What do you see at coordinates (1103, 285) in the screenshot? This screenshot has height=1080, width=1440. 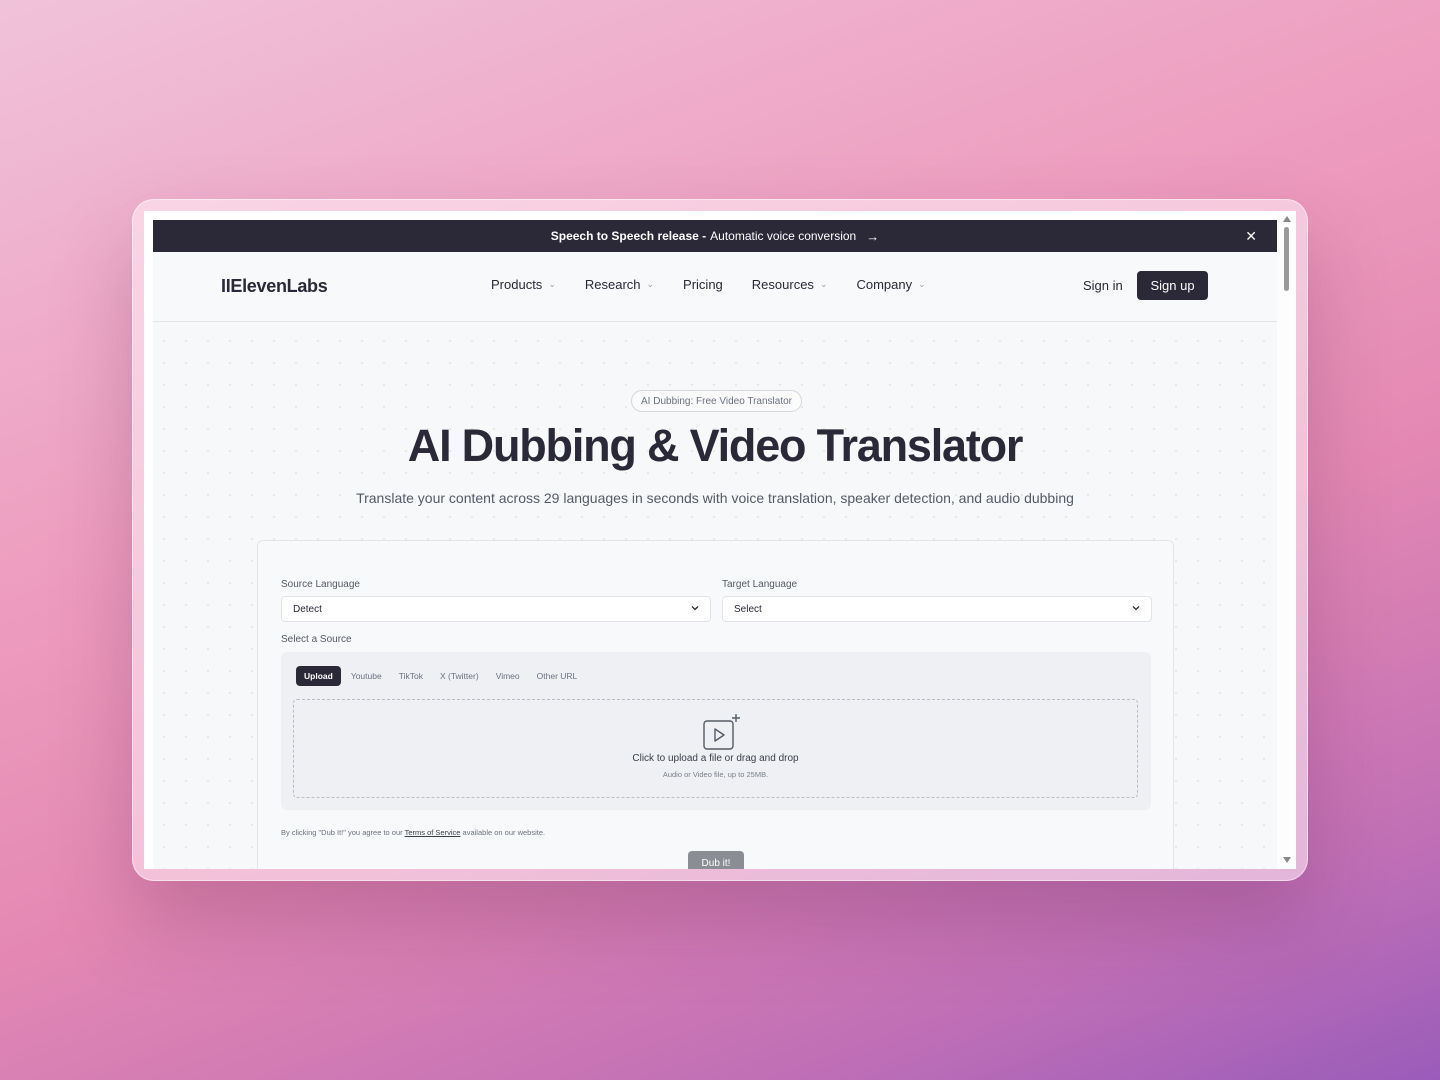 I see `sign-in-link: Sign in` at bounding box center [1103, 285].